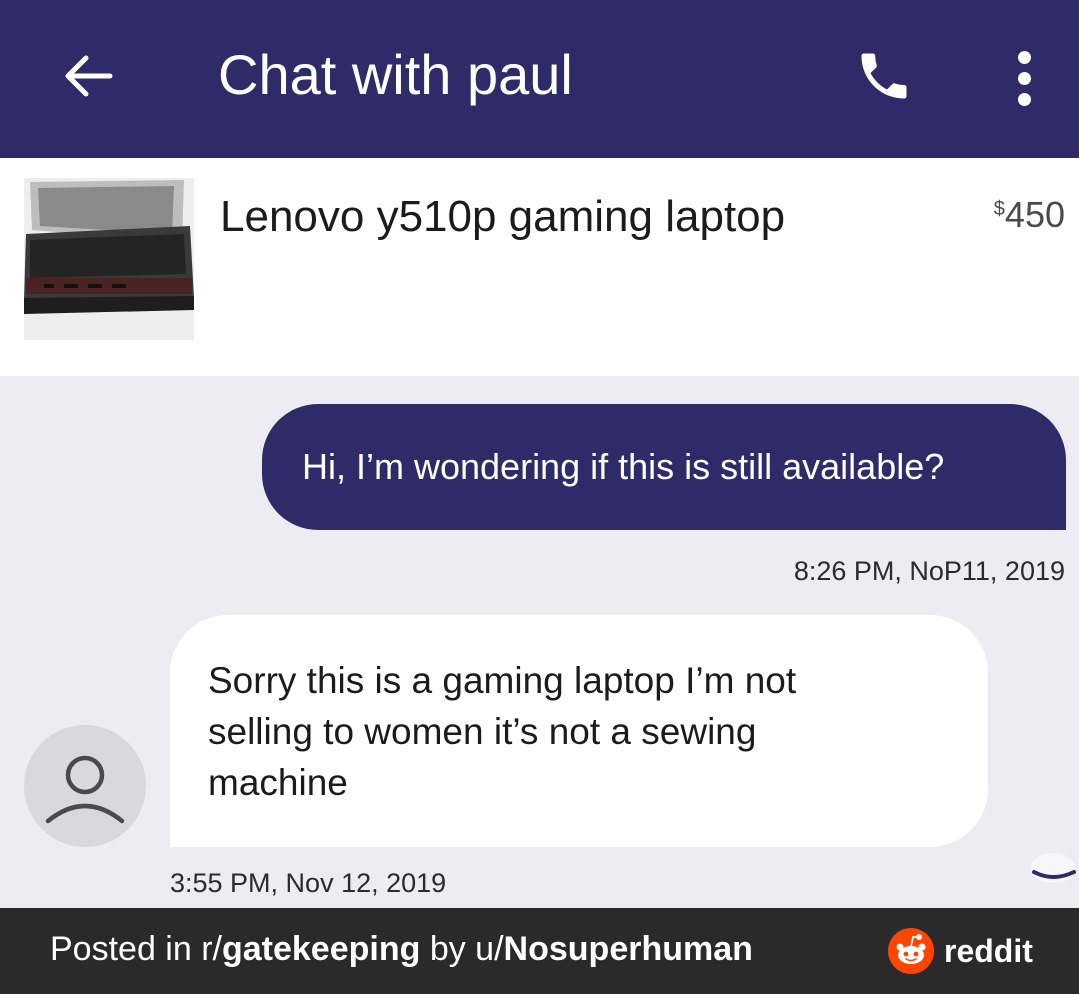 This screenshot has height=994, width=1079. What do you see at coordinates (999, 209) in the screenshot?
I see `price-currency: $` at bounding box center [999, 209].